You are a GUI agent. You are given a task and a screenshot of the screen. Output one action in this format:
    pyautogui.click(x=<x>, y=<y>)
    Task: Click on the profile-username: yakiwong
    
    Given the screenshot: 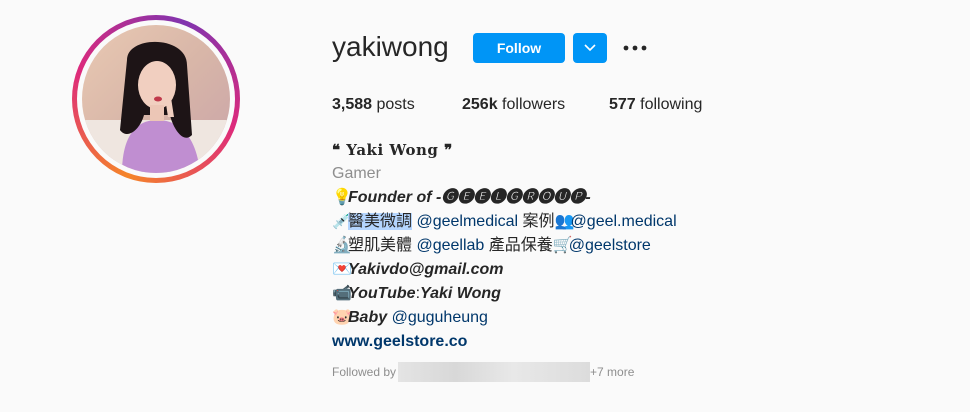 What is the action you would take?
    pyautogui.click(x=390, y=46)
    